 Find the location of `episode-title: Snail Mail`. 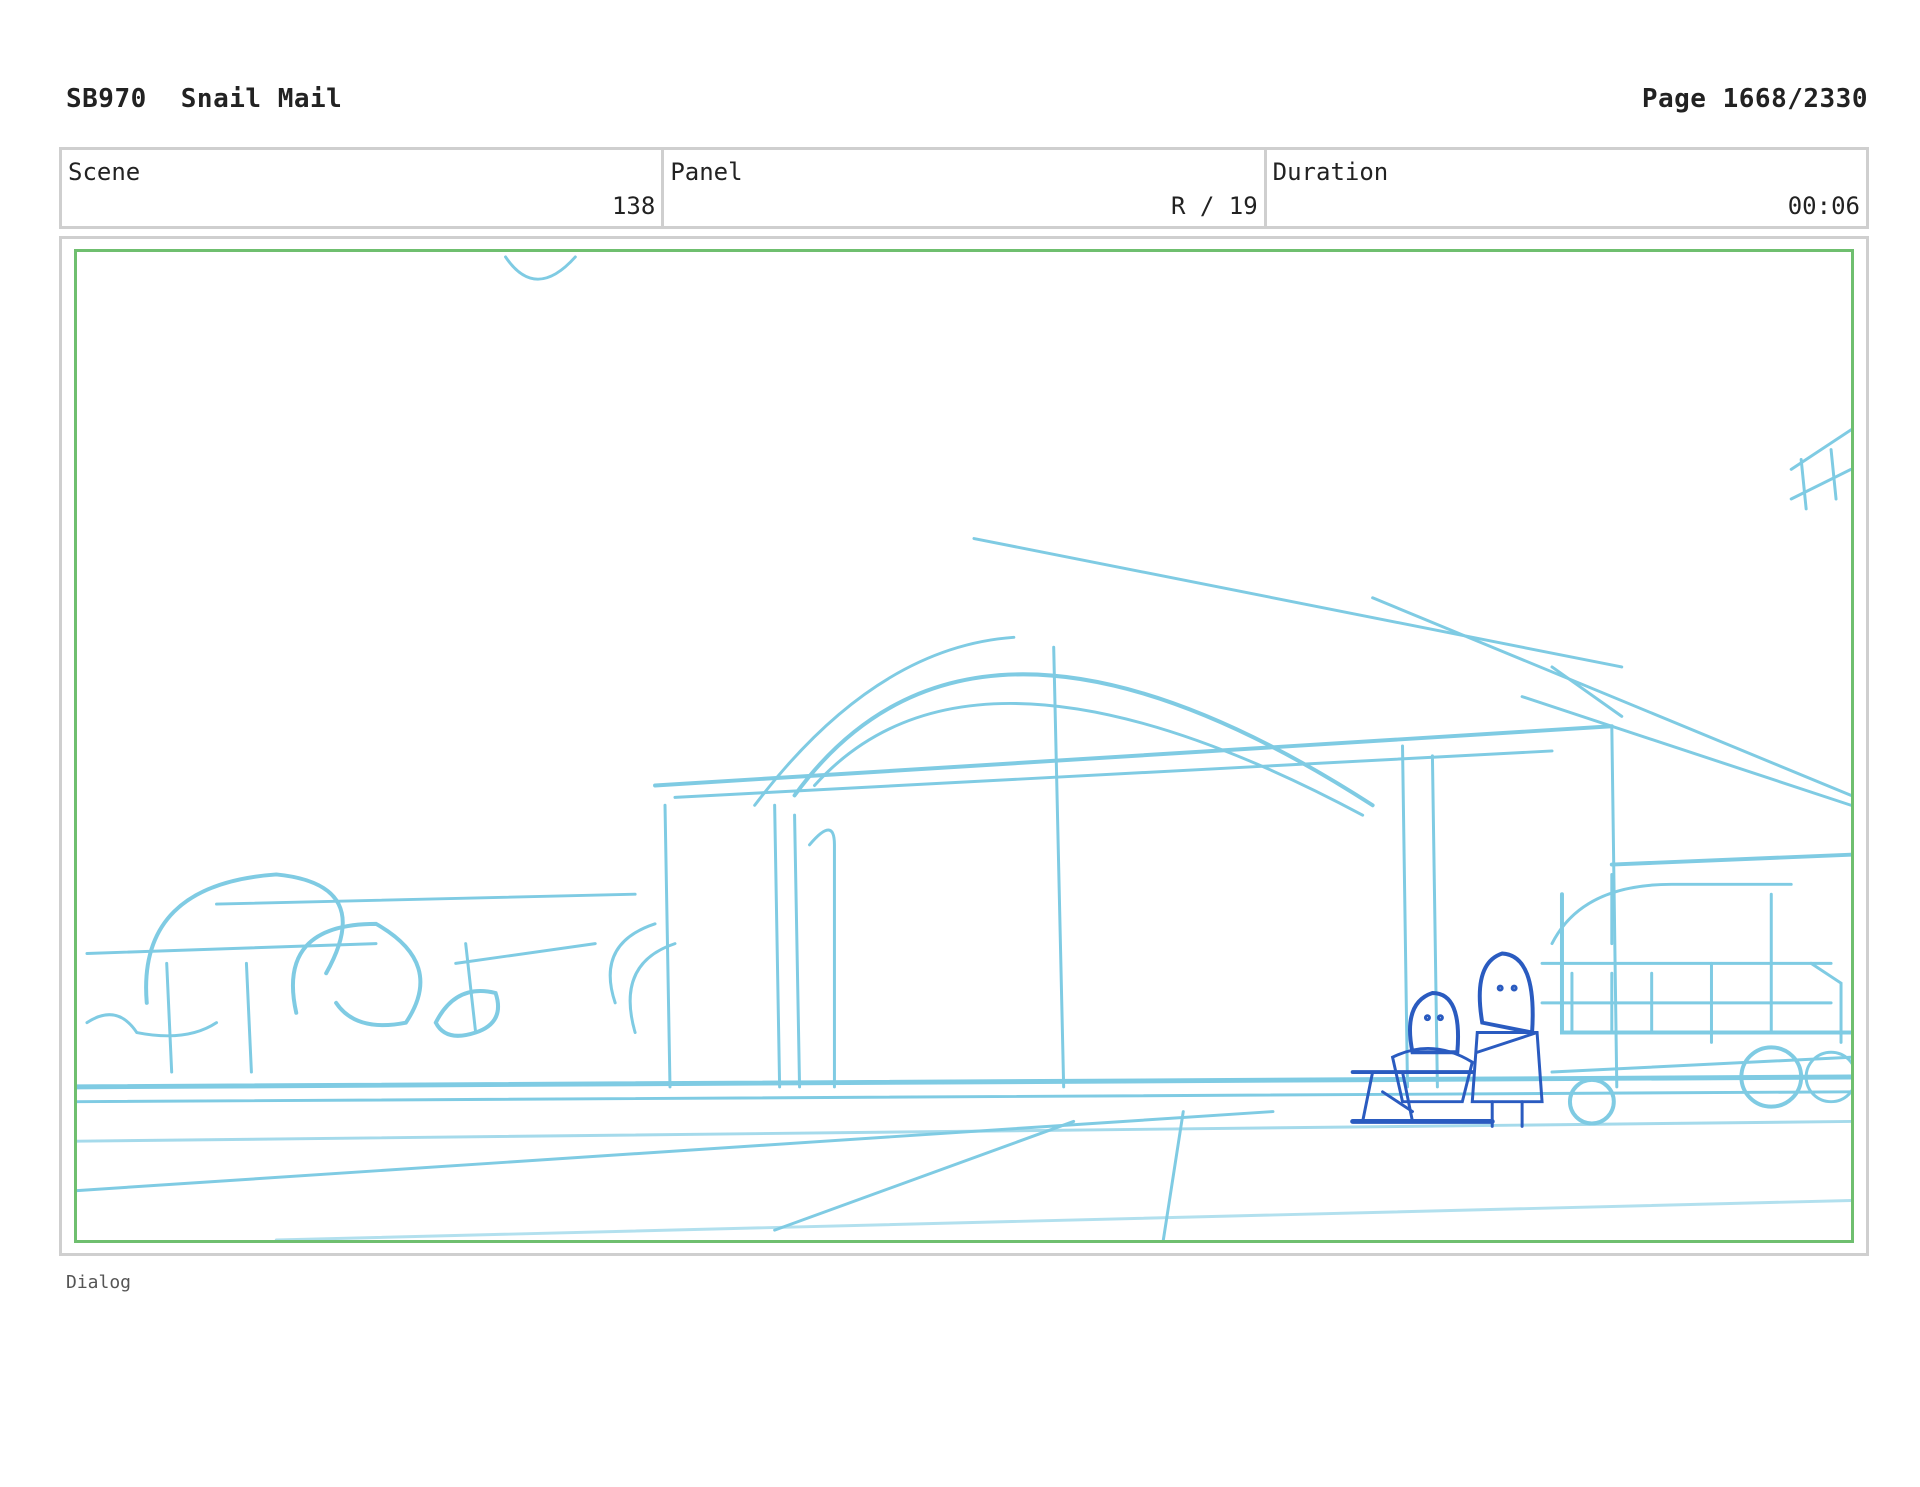

episode-title: Snail Mail is located at coordinates (261, 99).